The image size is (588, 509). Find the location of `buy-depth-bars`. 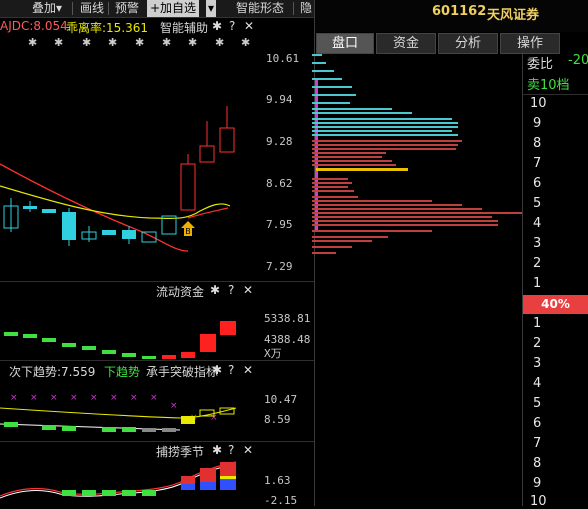

buy-depth-bars is located at coordinates (417, 197).